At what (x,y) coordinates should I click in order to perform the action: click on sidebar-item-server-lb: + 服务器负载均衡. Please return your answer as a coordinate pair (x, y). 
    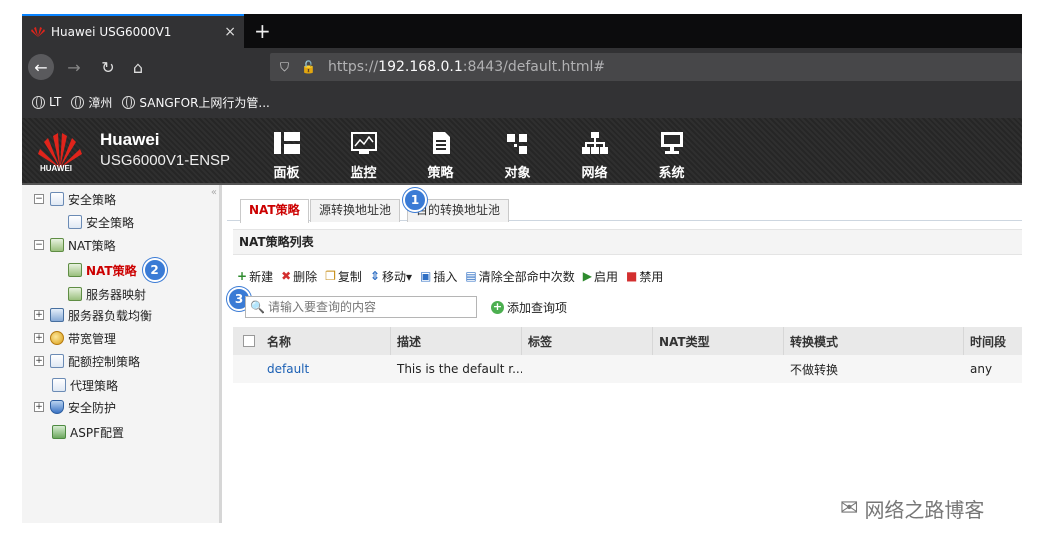
    Looking at the image, I should click on (93, 315).